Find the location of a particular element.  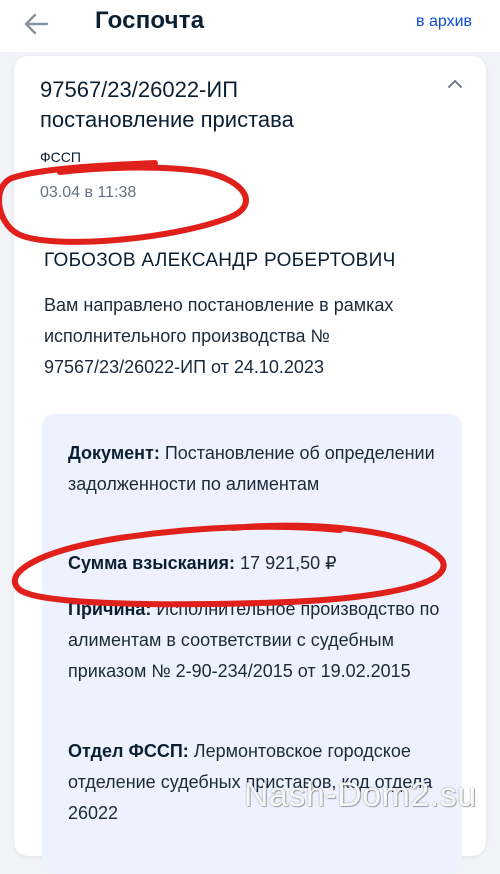

back-button is located at coordinates (36, 24).